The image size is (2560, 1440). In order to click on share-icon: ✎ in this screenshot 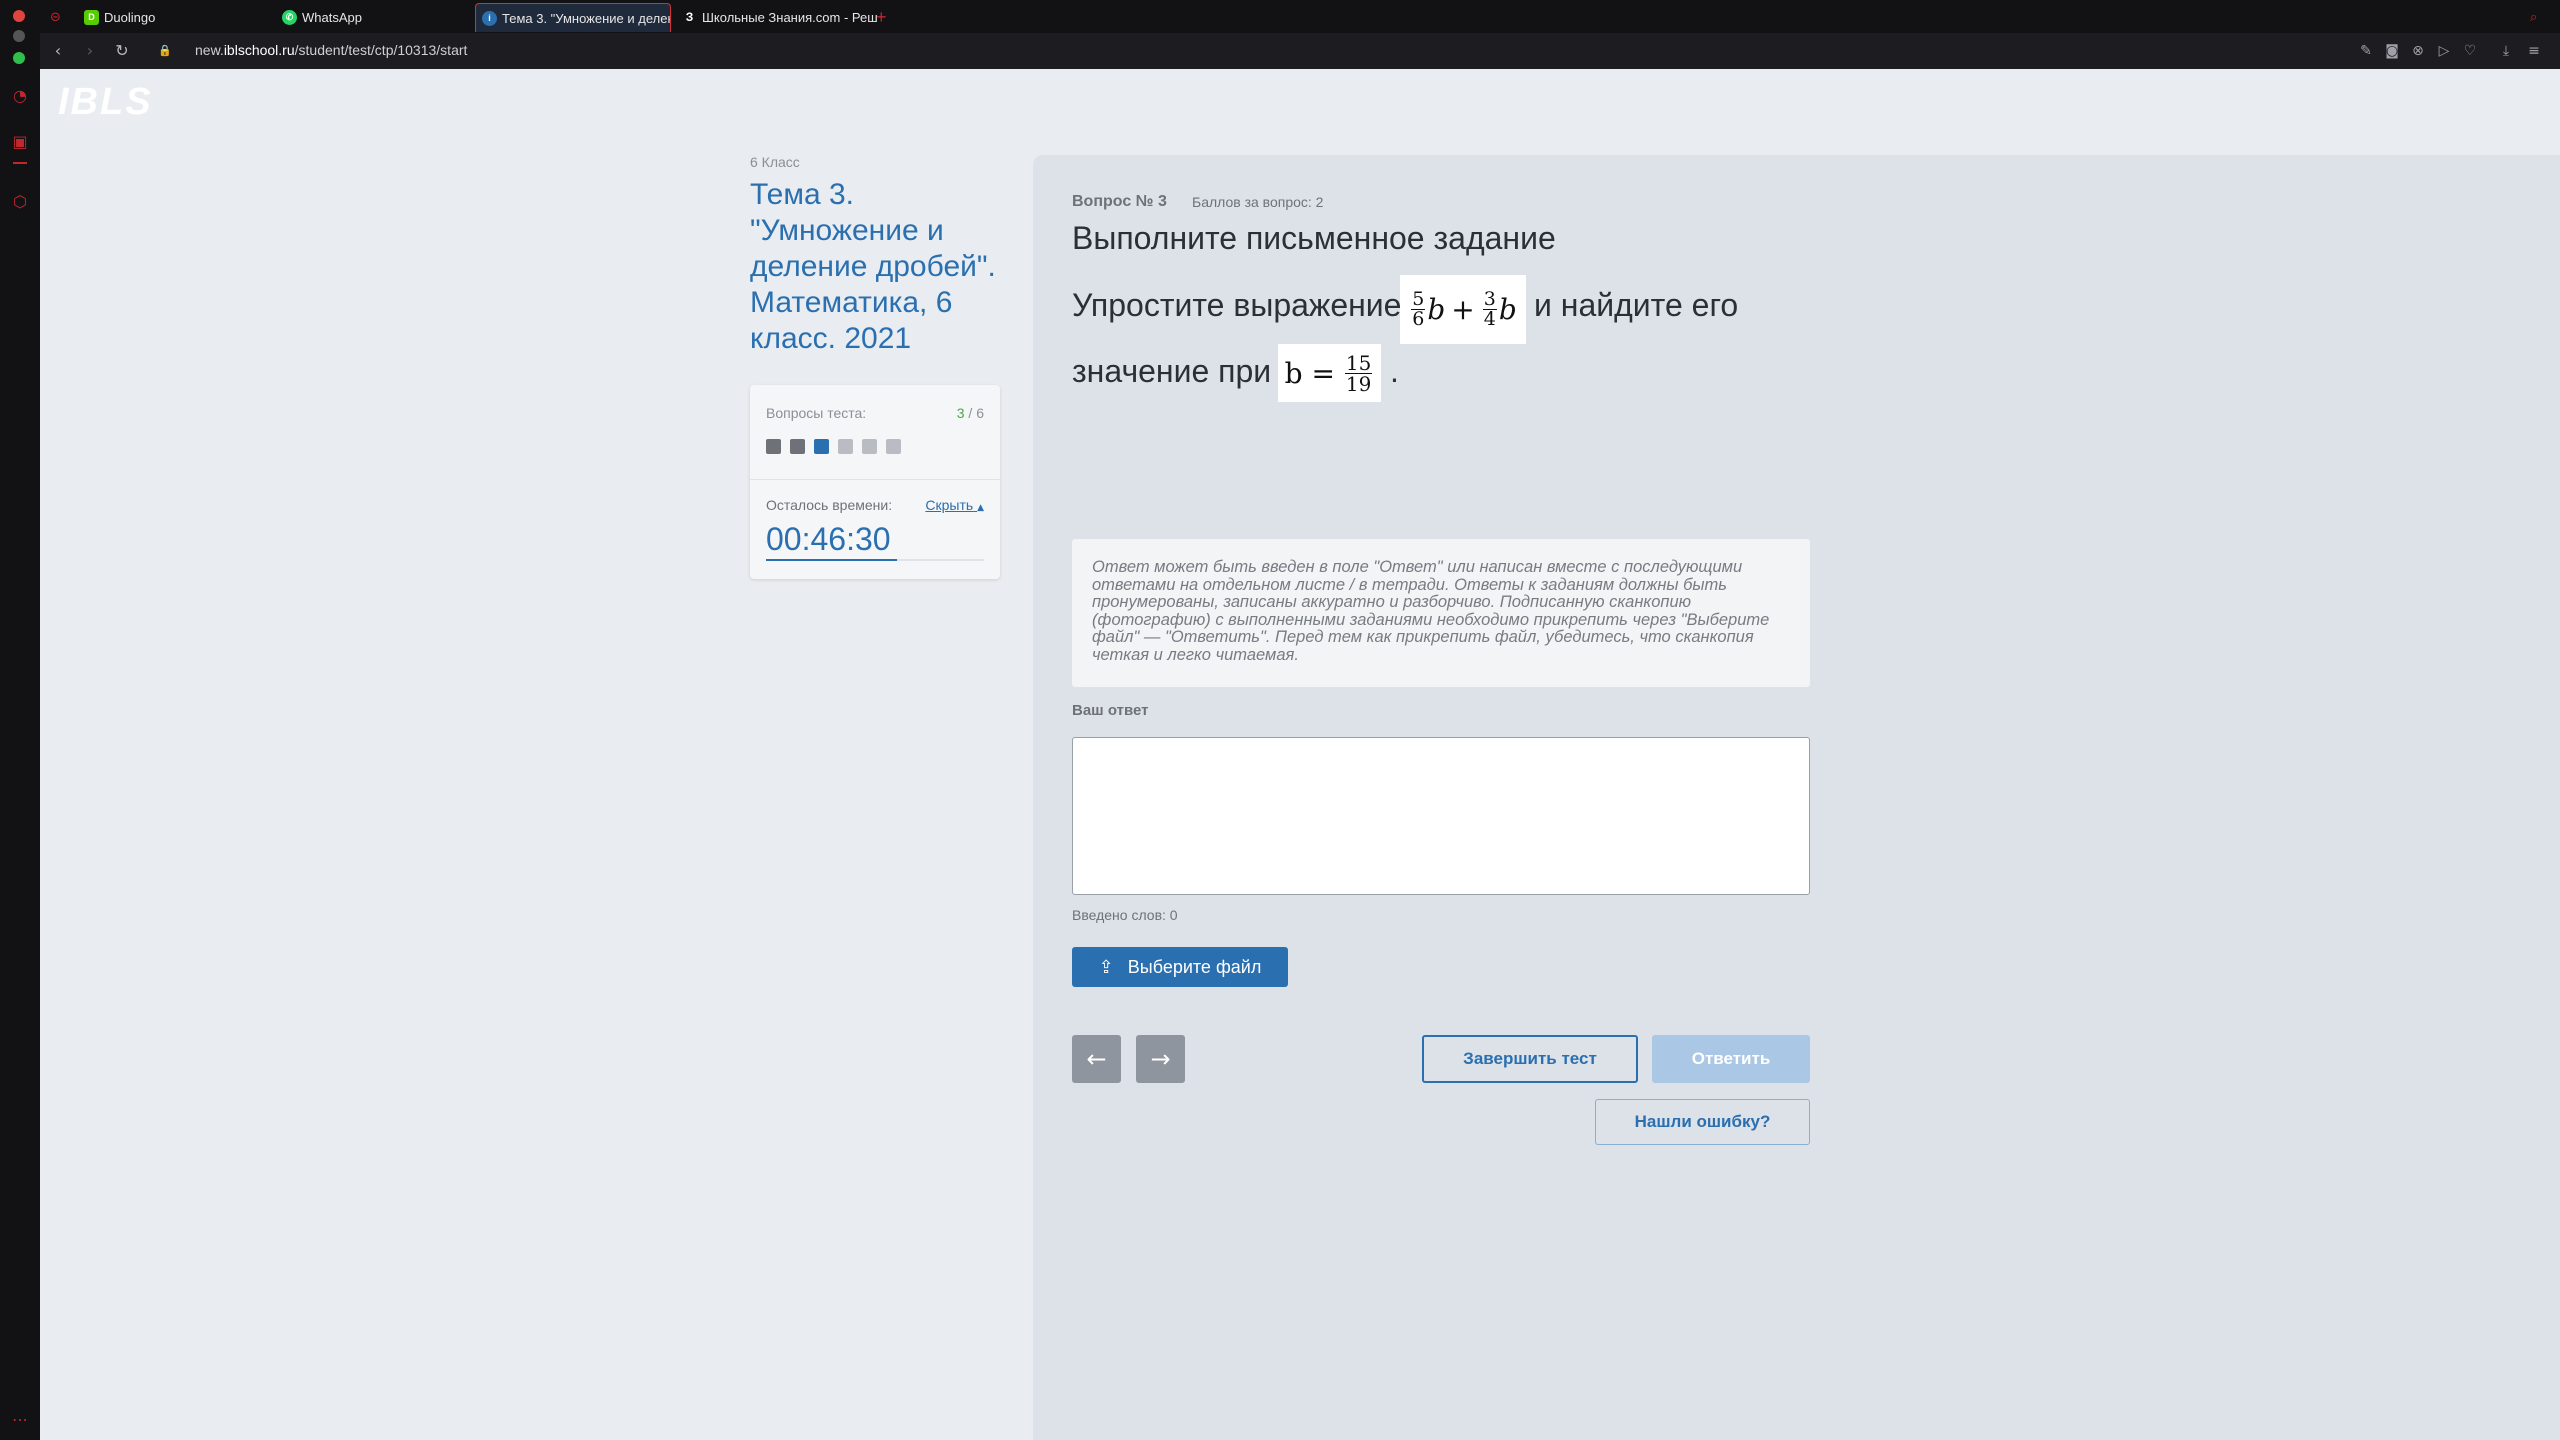, I will do `click(2366, 51)`.